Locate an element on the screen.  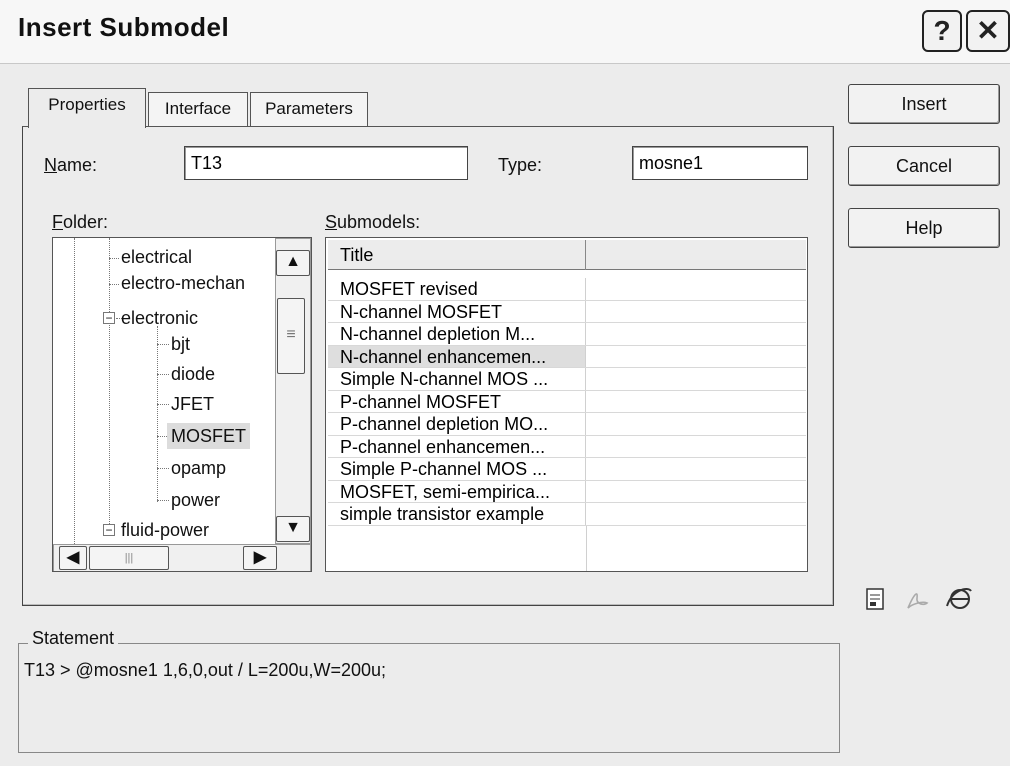
window-title: Insert Submodel is located at coordinates (124, 27).